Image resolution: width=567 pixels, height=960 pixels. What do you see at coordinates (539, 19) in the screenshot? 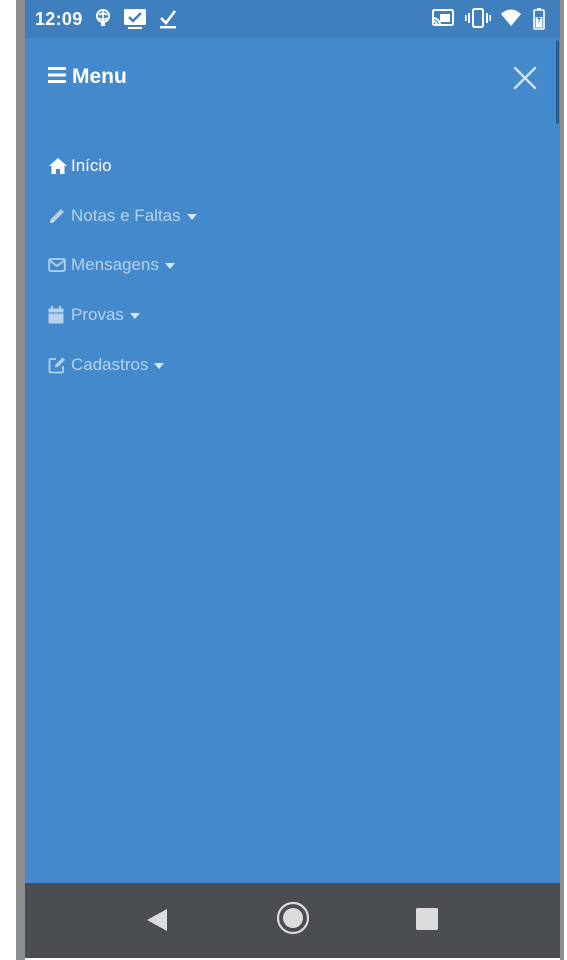
I see `battery-icon` at bounding box center [539, 19].